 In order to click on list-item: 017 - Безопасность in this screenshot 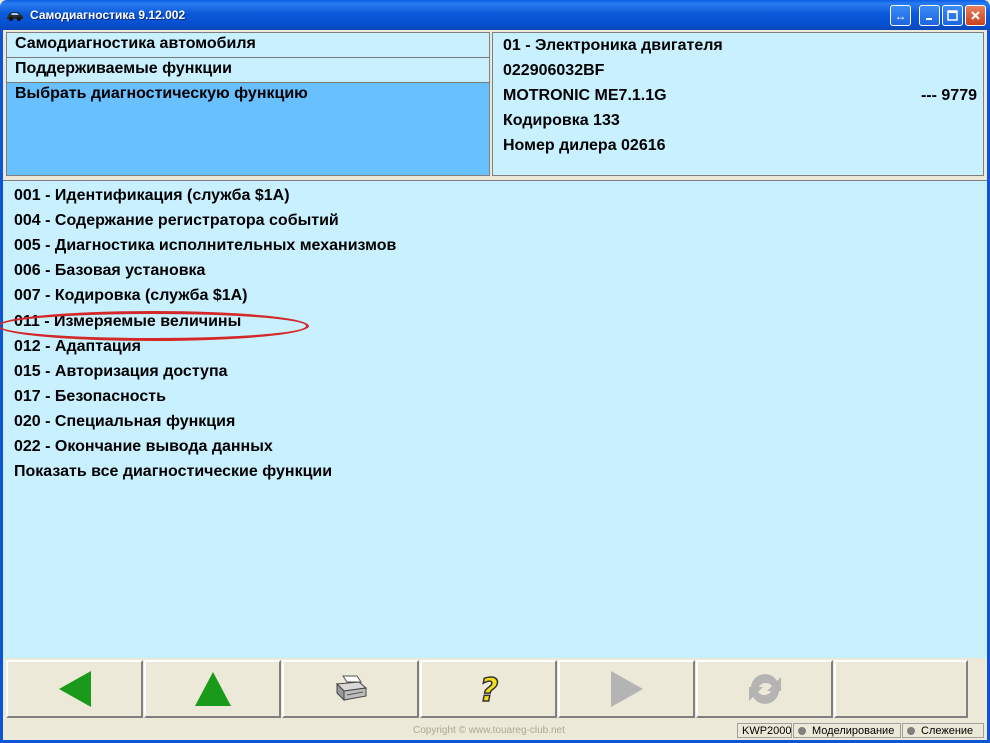, I will do `click(90, 397)`.